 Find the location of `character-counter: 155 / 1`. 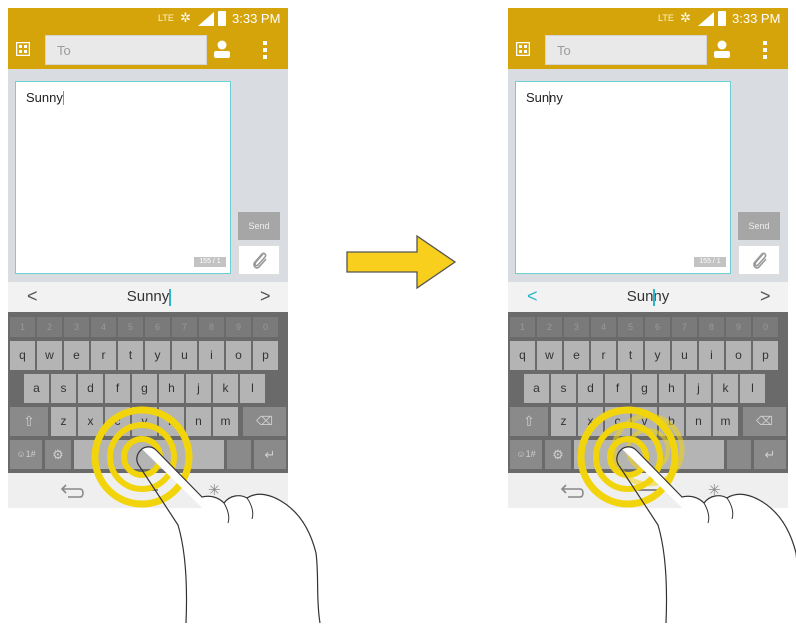

character-counter: 155 / 1 is located at coordinates (710, 262).